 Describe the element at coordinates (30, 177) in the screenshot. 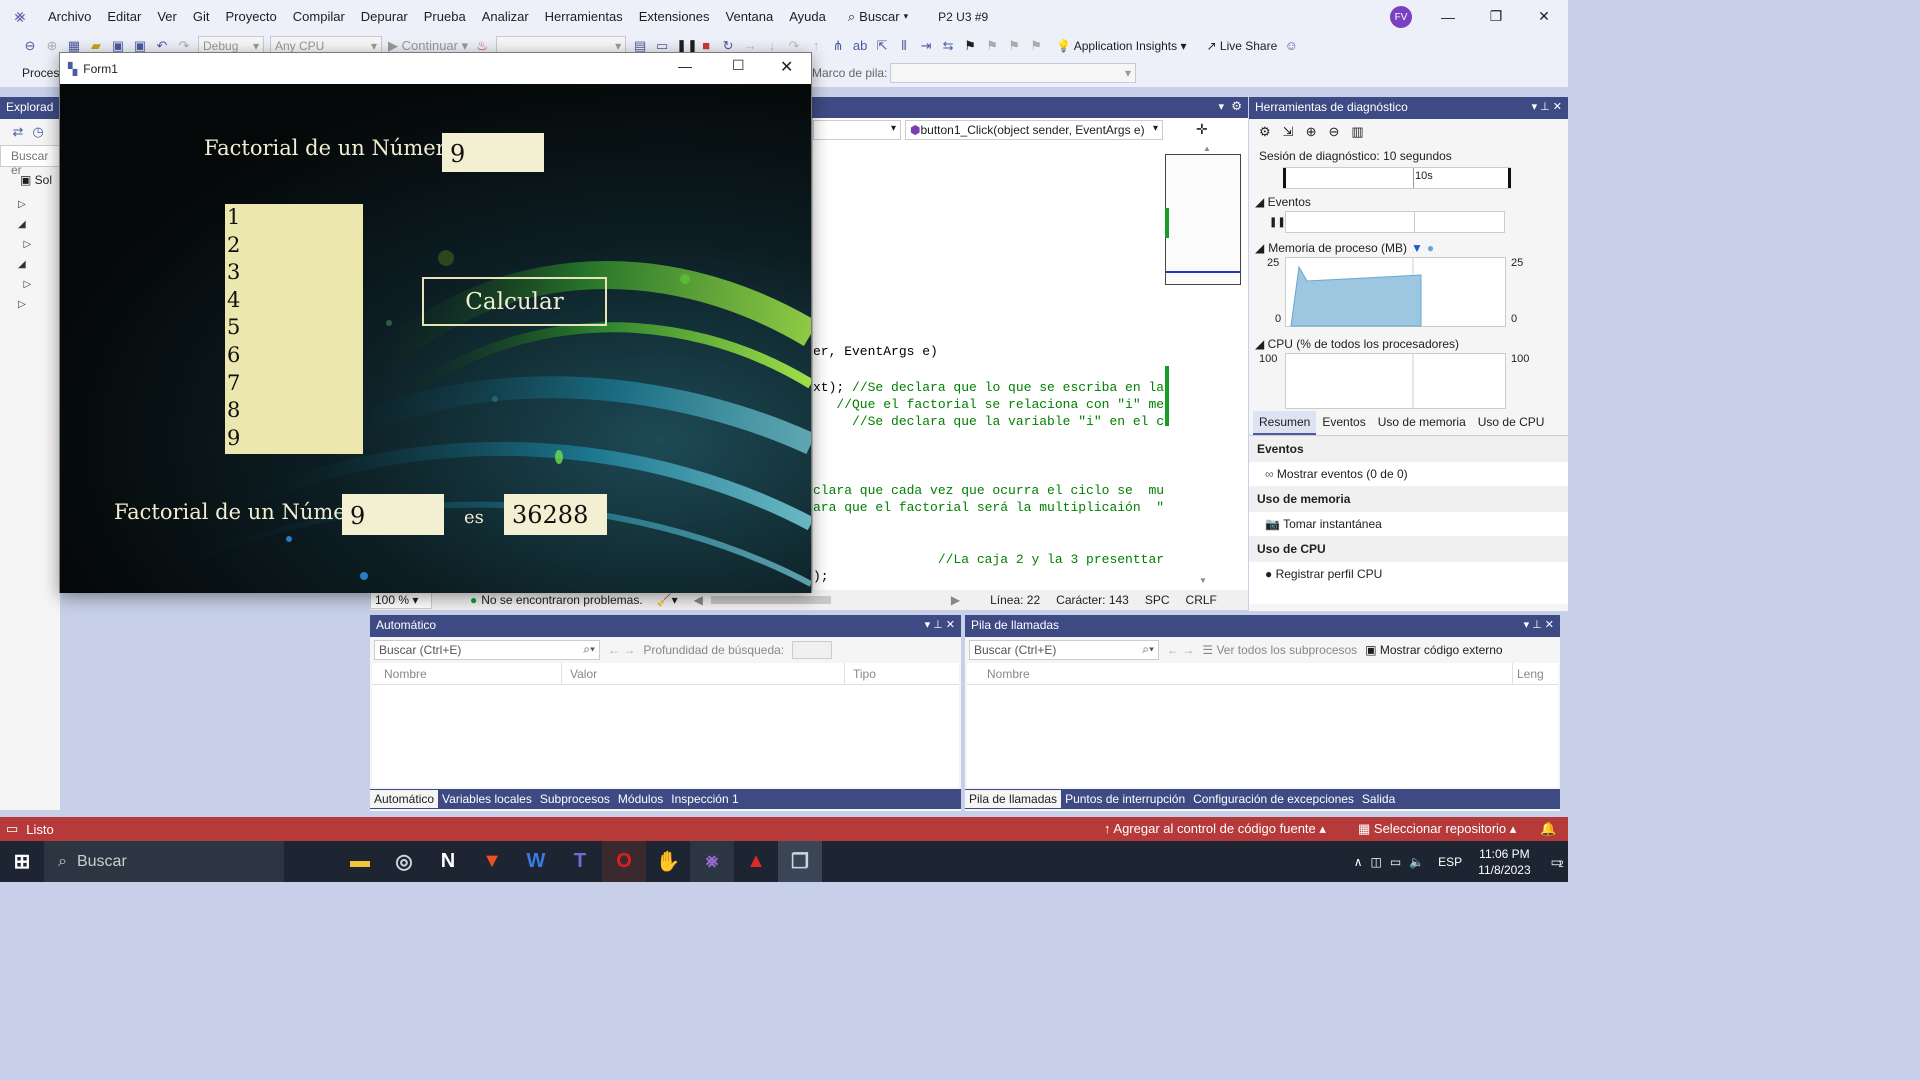

I see `solution-node: ▣ Sol` at that location.